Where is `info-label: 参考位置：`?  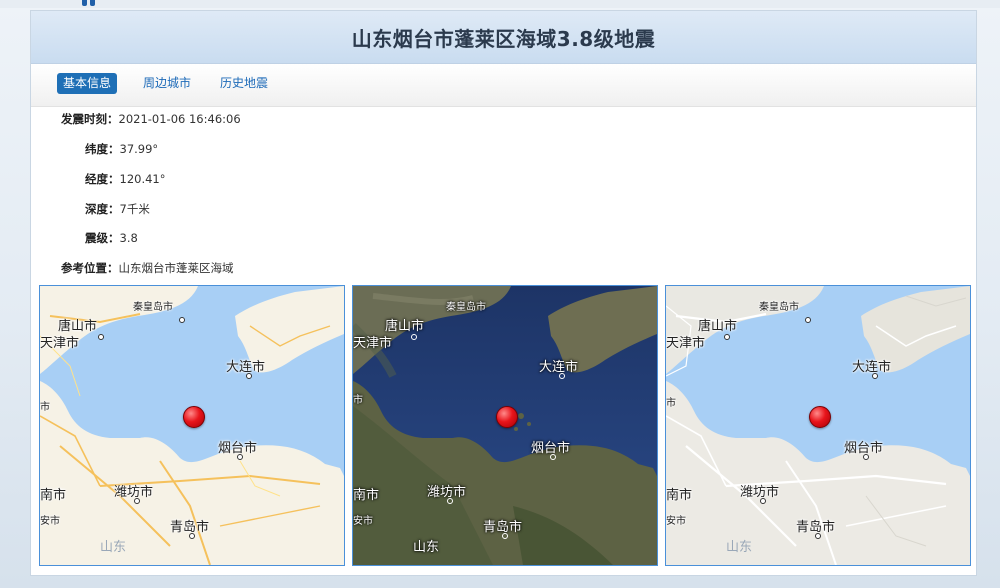 info-label: 参考位置： is located at coordinates (90, 268).